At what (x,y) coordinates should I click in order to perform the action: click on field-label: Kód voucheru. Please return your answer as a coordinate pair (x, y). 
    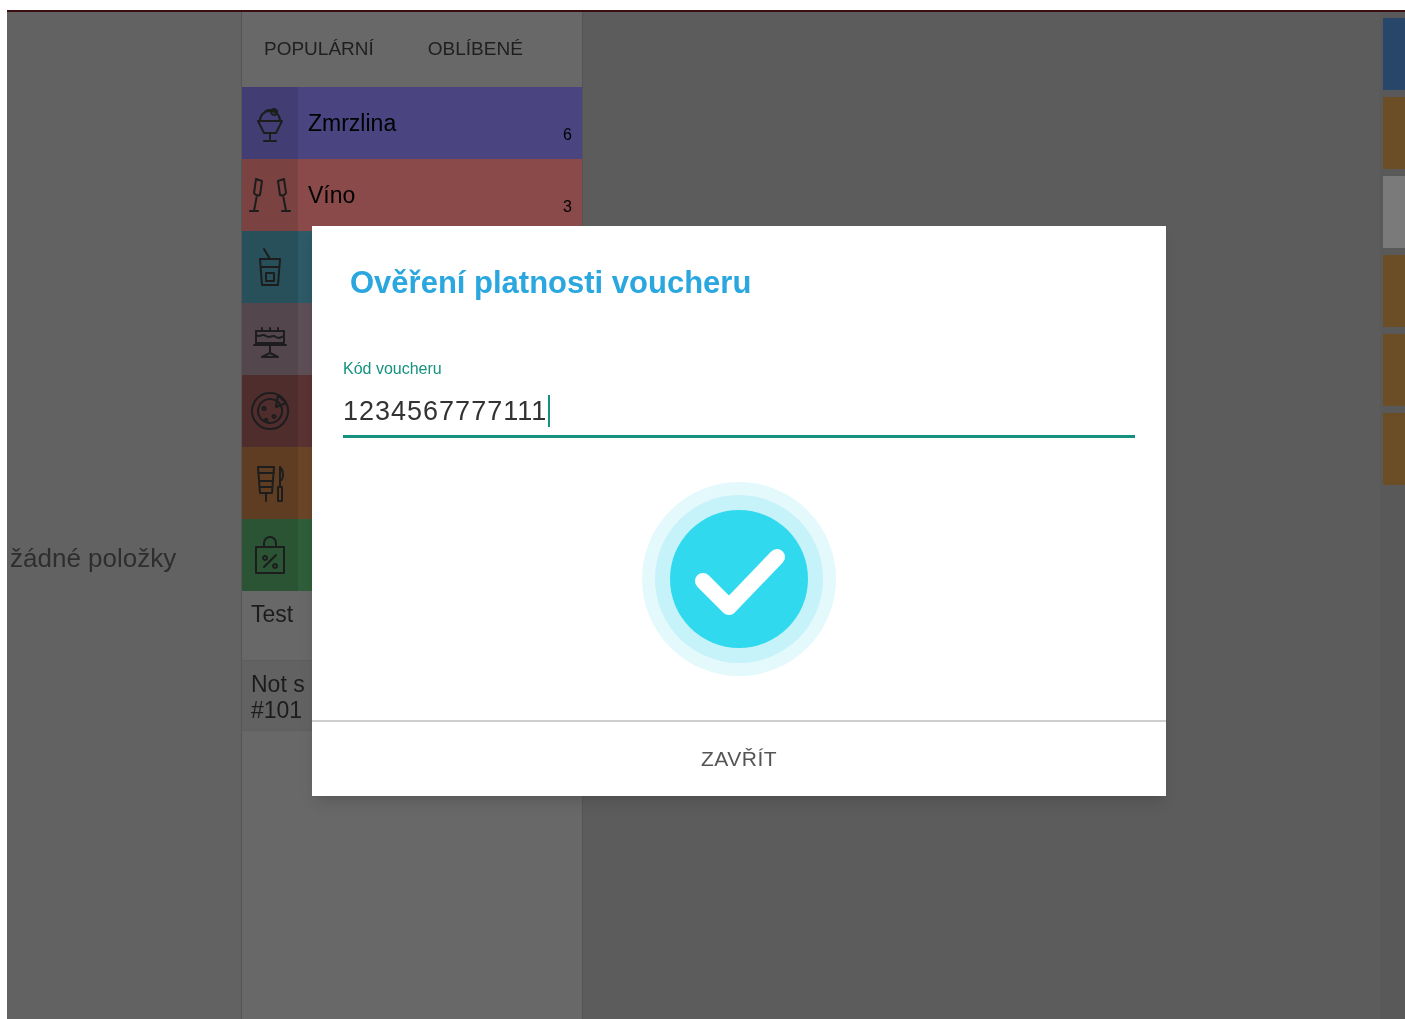
    Looking at the image, I should click on (392, 368).